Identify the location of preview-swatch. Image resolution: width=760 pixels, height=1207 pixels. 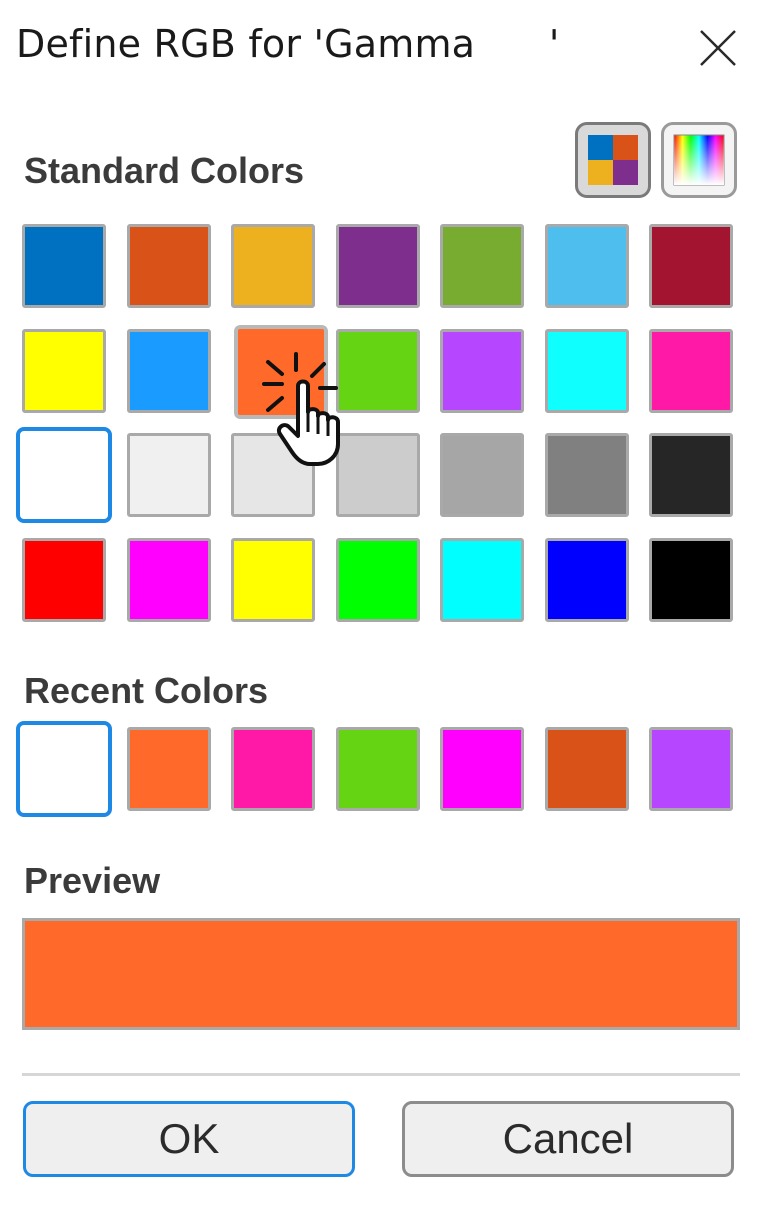
(381, 974).